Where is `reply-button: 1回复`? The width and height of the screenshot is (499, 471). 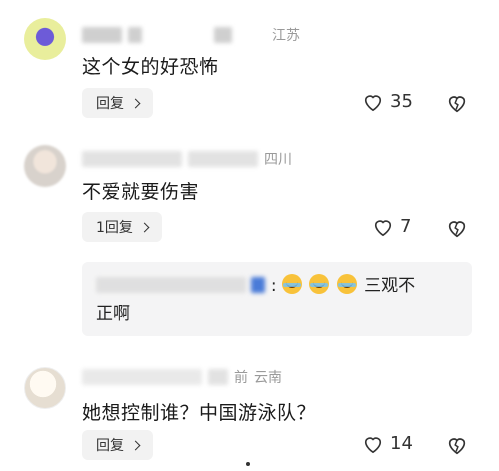 reply-button: 1回复 is located at coordinates (122, 227).